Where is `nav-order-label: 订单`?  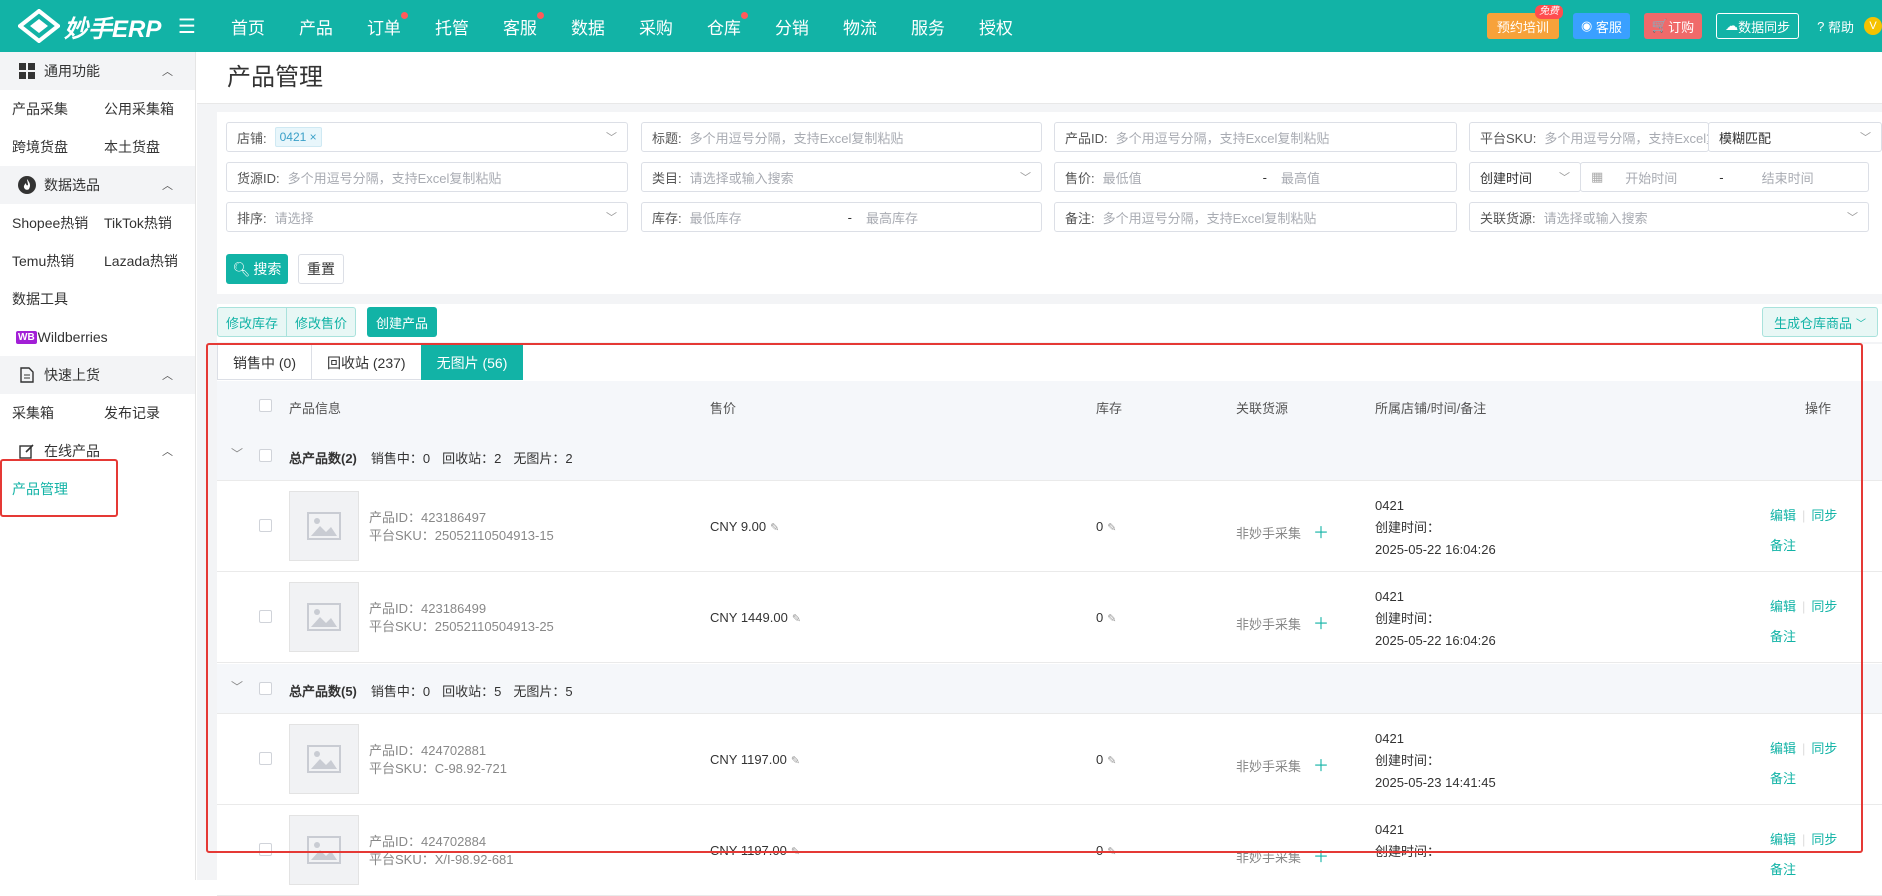
nav-order-label: 订单 is located at coordinates (383, 28).